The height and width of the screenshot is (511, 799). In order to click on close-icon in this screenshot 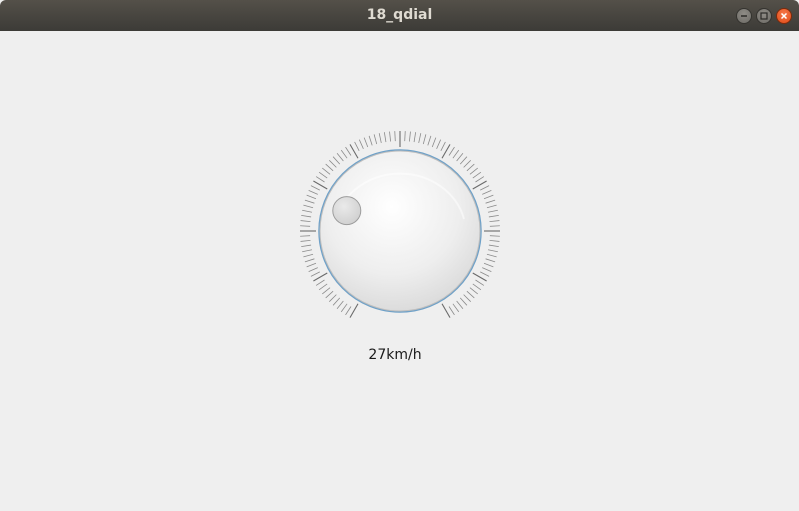, I will do `click(784, 16)`.